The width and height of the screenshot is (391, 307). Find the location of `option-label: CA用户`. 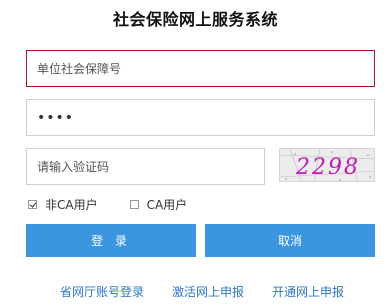

option-label: CA用户 is located at coordinates (167, 205).